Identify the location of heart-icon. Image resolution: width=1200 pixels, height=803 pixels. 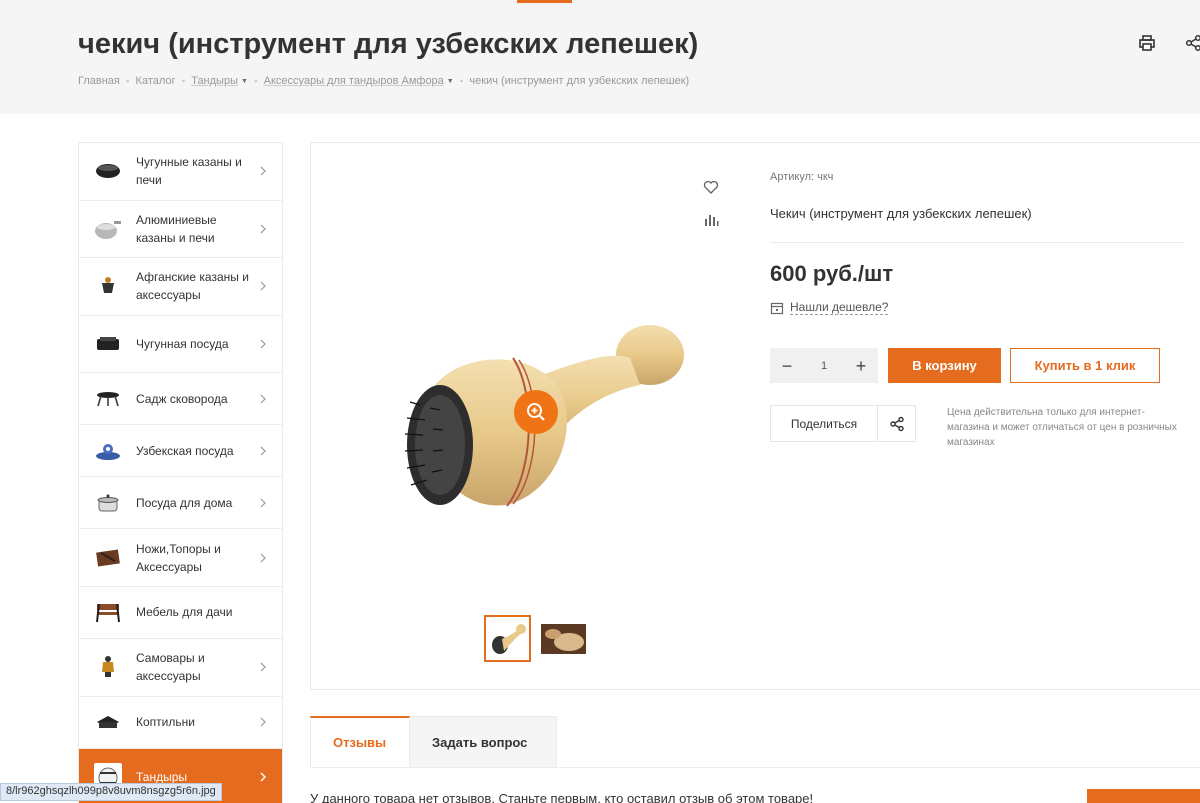
(711, 187).